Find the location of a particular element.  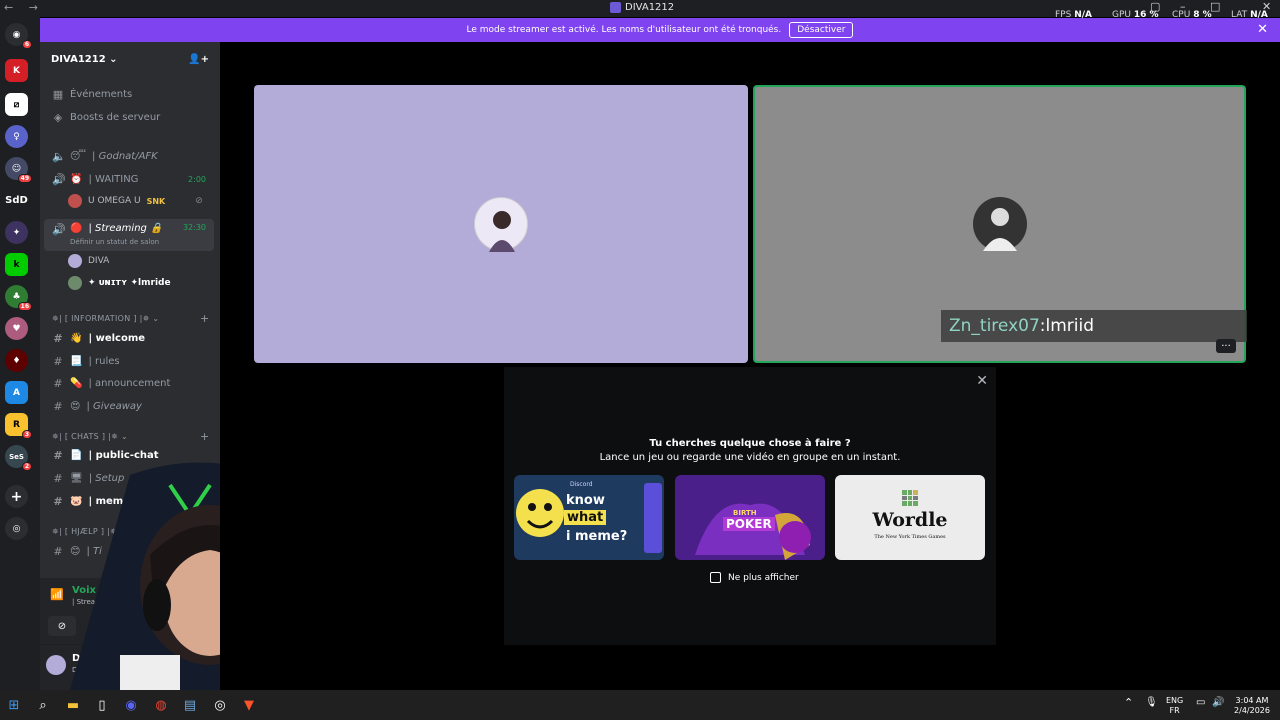

search-icon: ⌕ is located at coordinates (43, 705).